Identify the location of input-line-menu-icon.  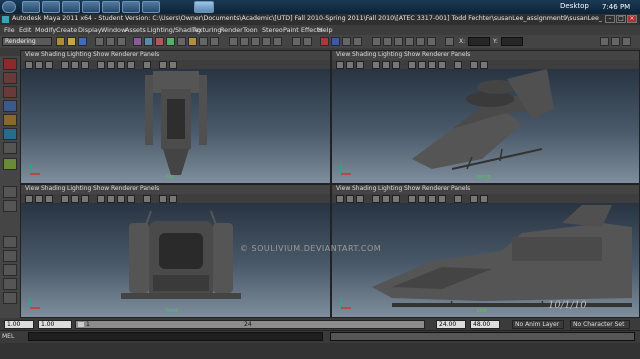
(387, 41).